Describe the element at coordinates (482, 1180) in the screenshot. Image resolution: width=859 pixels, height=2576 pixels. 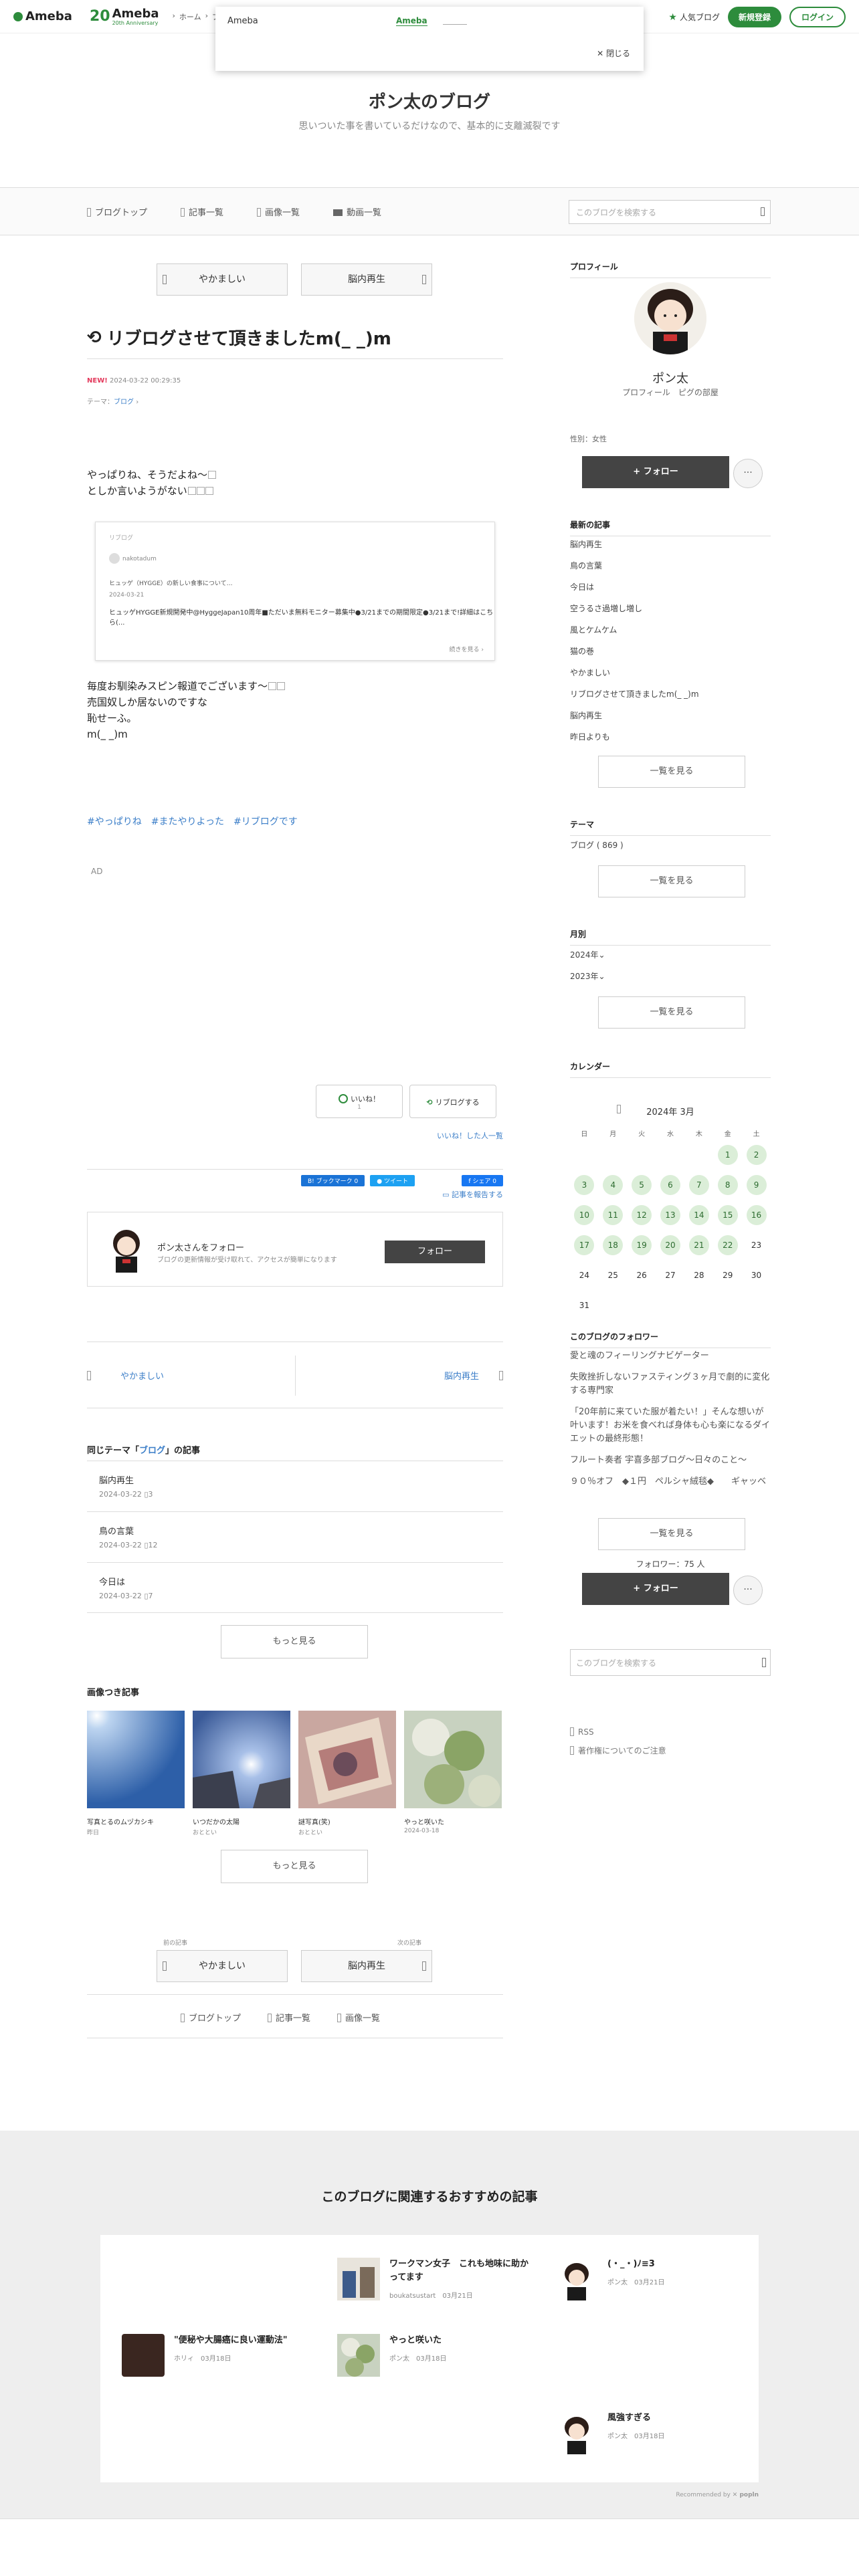
I see `facebook-share-button: f シェア 0` at that location.